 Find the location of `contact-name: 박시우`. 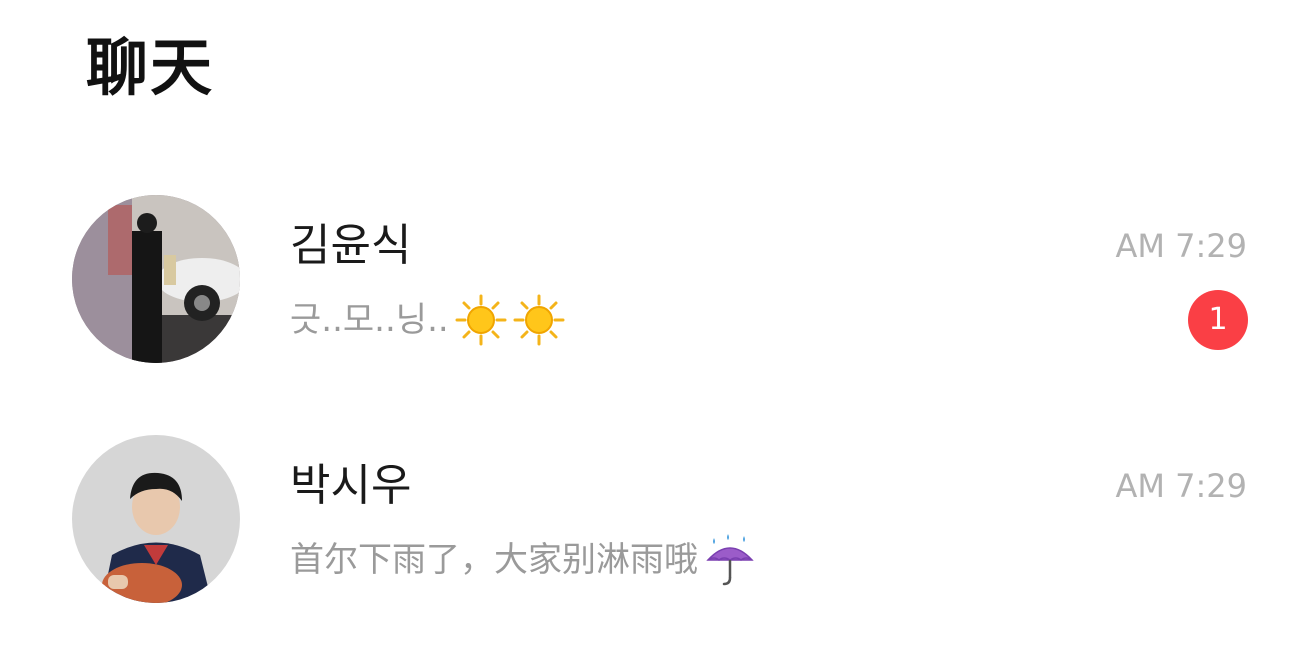

contact-name: 박시우 is located at coordinates (351, 485).